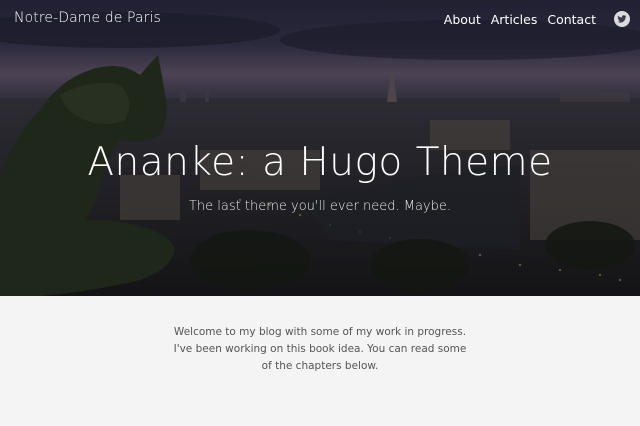 The height and width of the screenshot is (426, 640). I want to click on twitter-bird-glyph, so click(622, 19).